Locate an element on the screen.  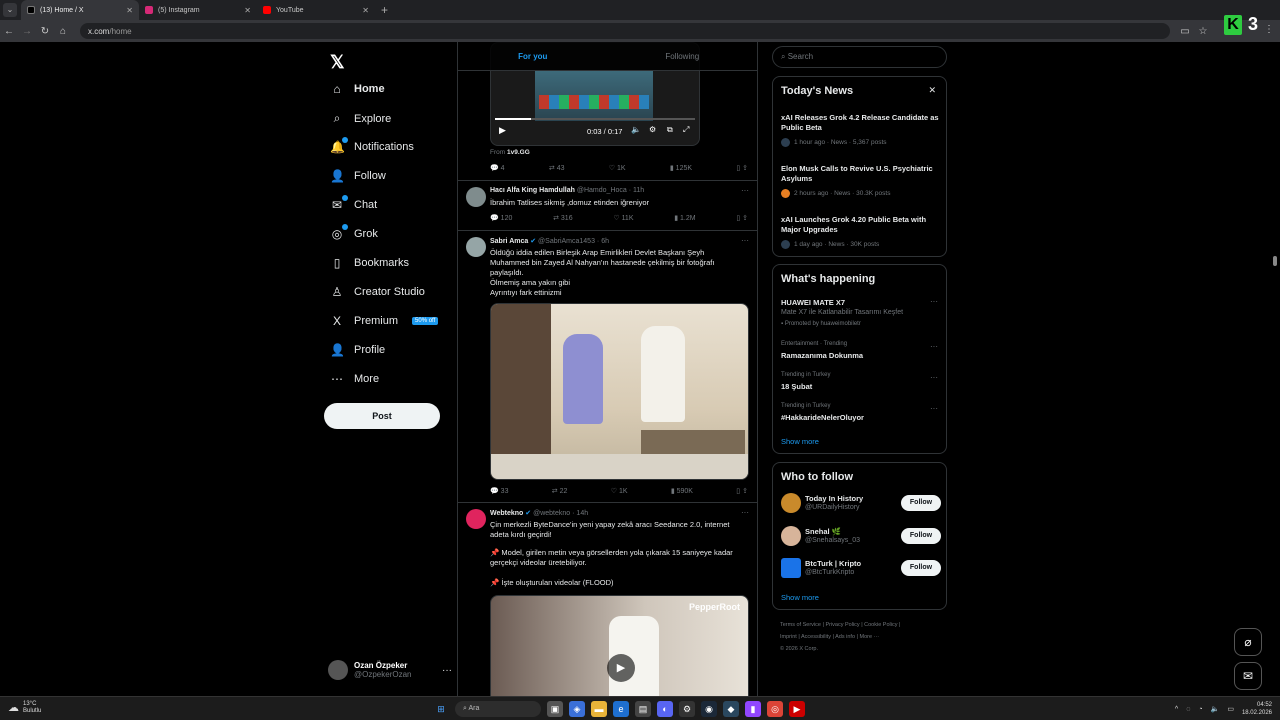
grok-floating-icon: ⌀ is located at coordinates (1248, 642).